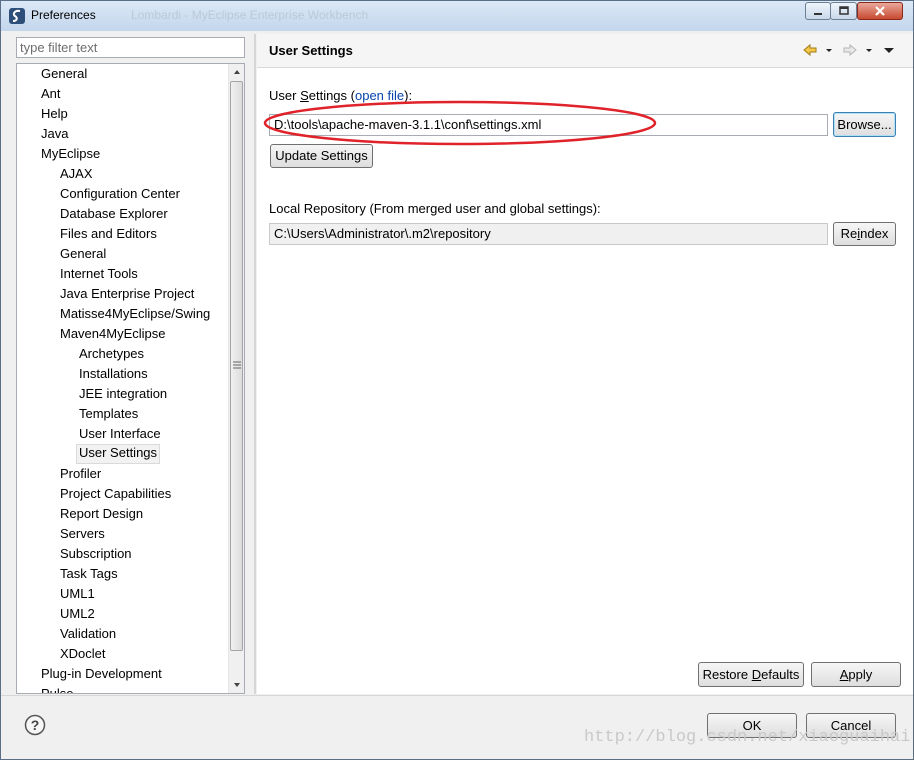 This screenshot has height=760, width=914. What do you see at coordinates (849, 233) in the screenshot?
I see `reindex-label-prefix: Re` at bounding box center [849, 233].